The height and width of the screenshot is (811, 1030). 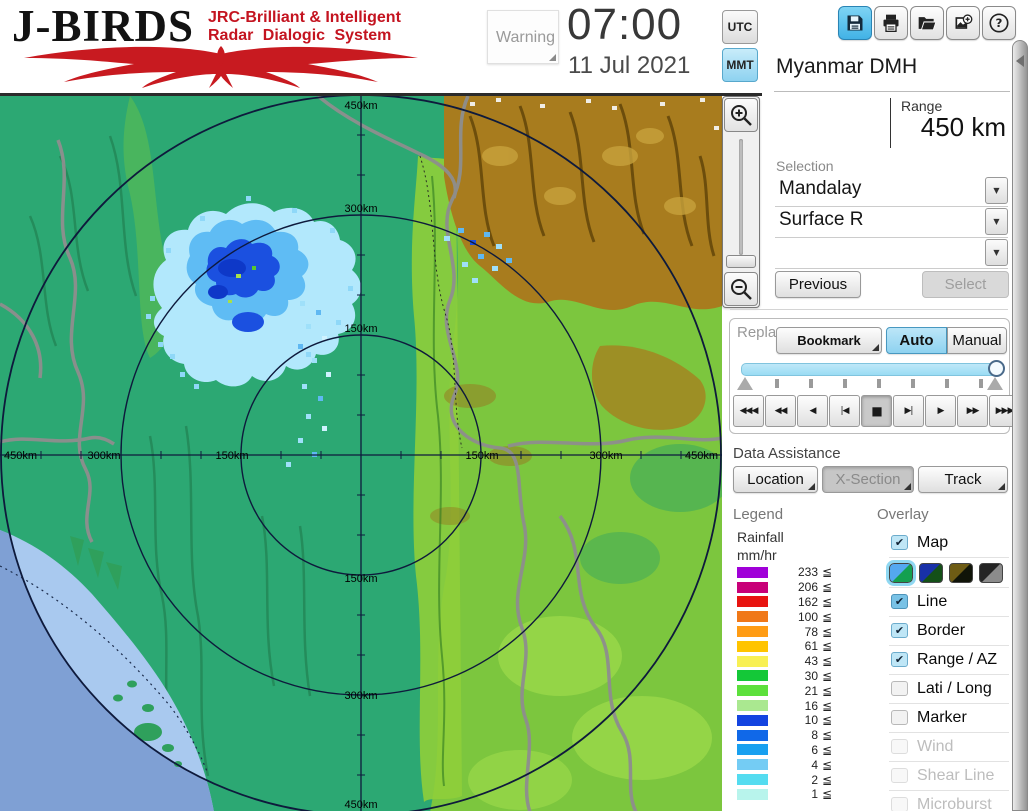 What do you see at coordinates (999, 23) in the screenshot?
I see `help-button: ?` at bounding box center [999, 23].